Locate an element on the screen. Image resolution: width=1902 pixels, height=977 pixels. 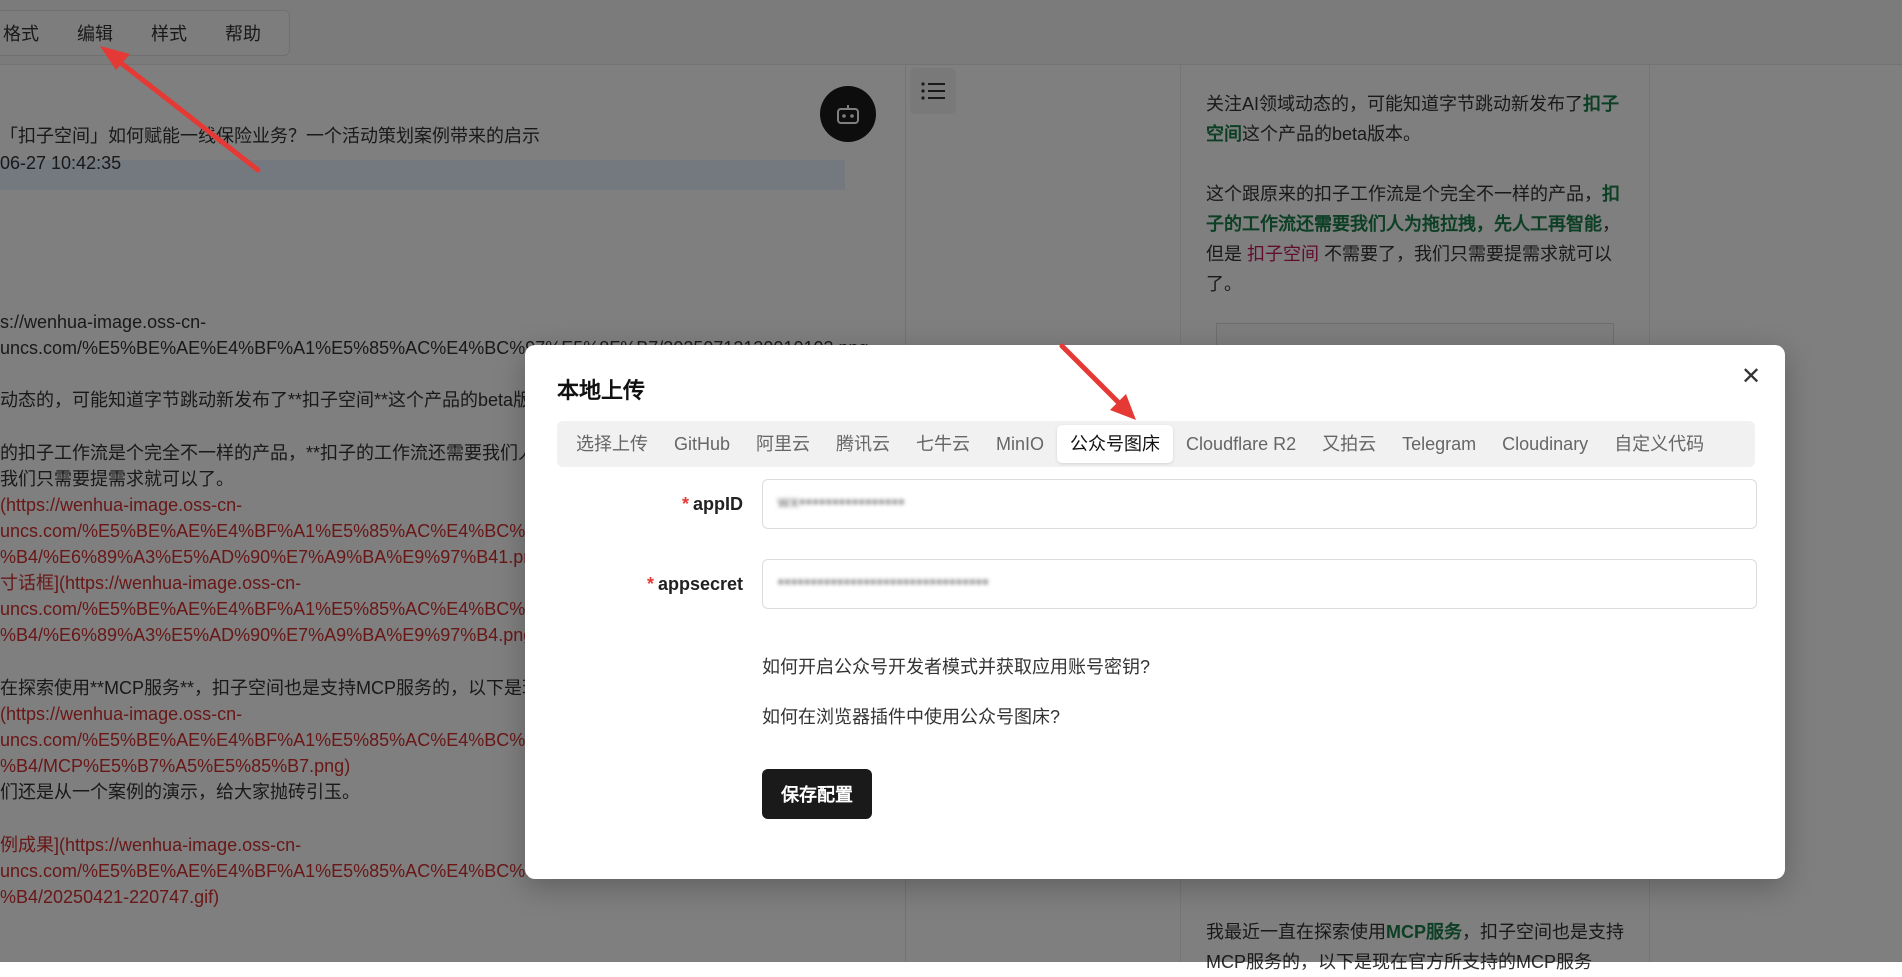
arrow-to-edit-menu is located at coordinates (179, 108).